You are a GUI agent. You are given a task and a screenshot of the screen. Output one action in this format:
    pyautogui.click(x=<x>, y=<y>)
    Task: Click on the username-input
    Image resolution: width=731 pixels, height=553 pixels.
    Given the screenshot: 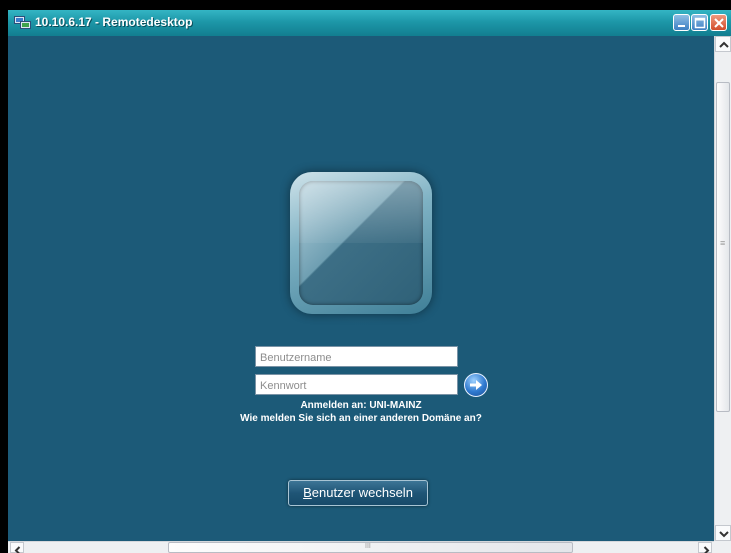 What is the action you would take?
    pyautogui.click(x=356, y=356)
    